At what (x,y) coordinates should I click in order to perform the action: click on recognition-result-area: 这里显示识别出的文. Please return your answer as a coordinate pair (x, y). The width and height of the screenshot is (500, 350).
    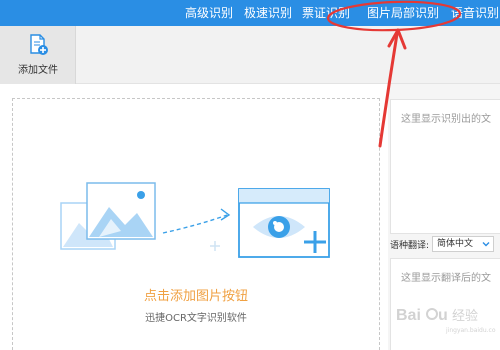
    Looking at the image, I should click on (445, 166).